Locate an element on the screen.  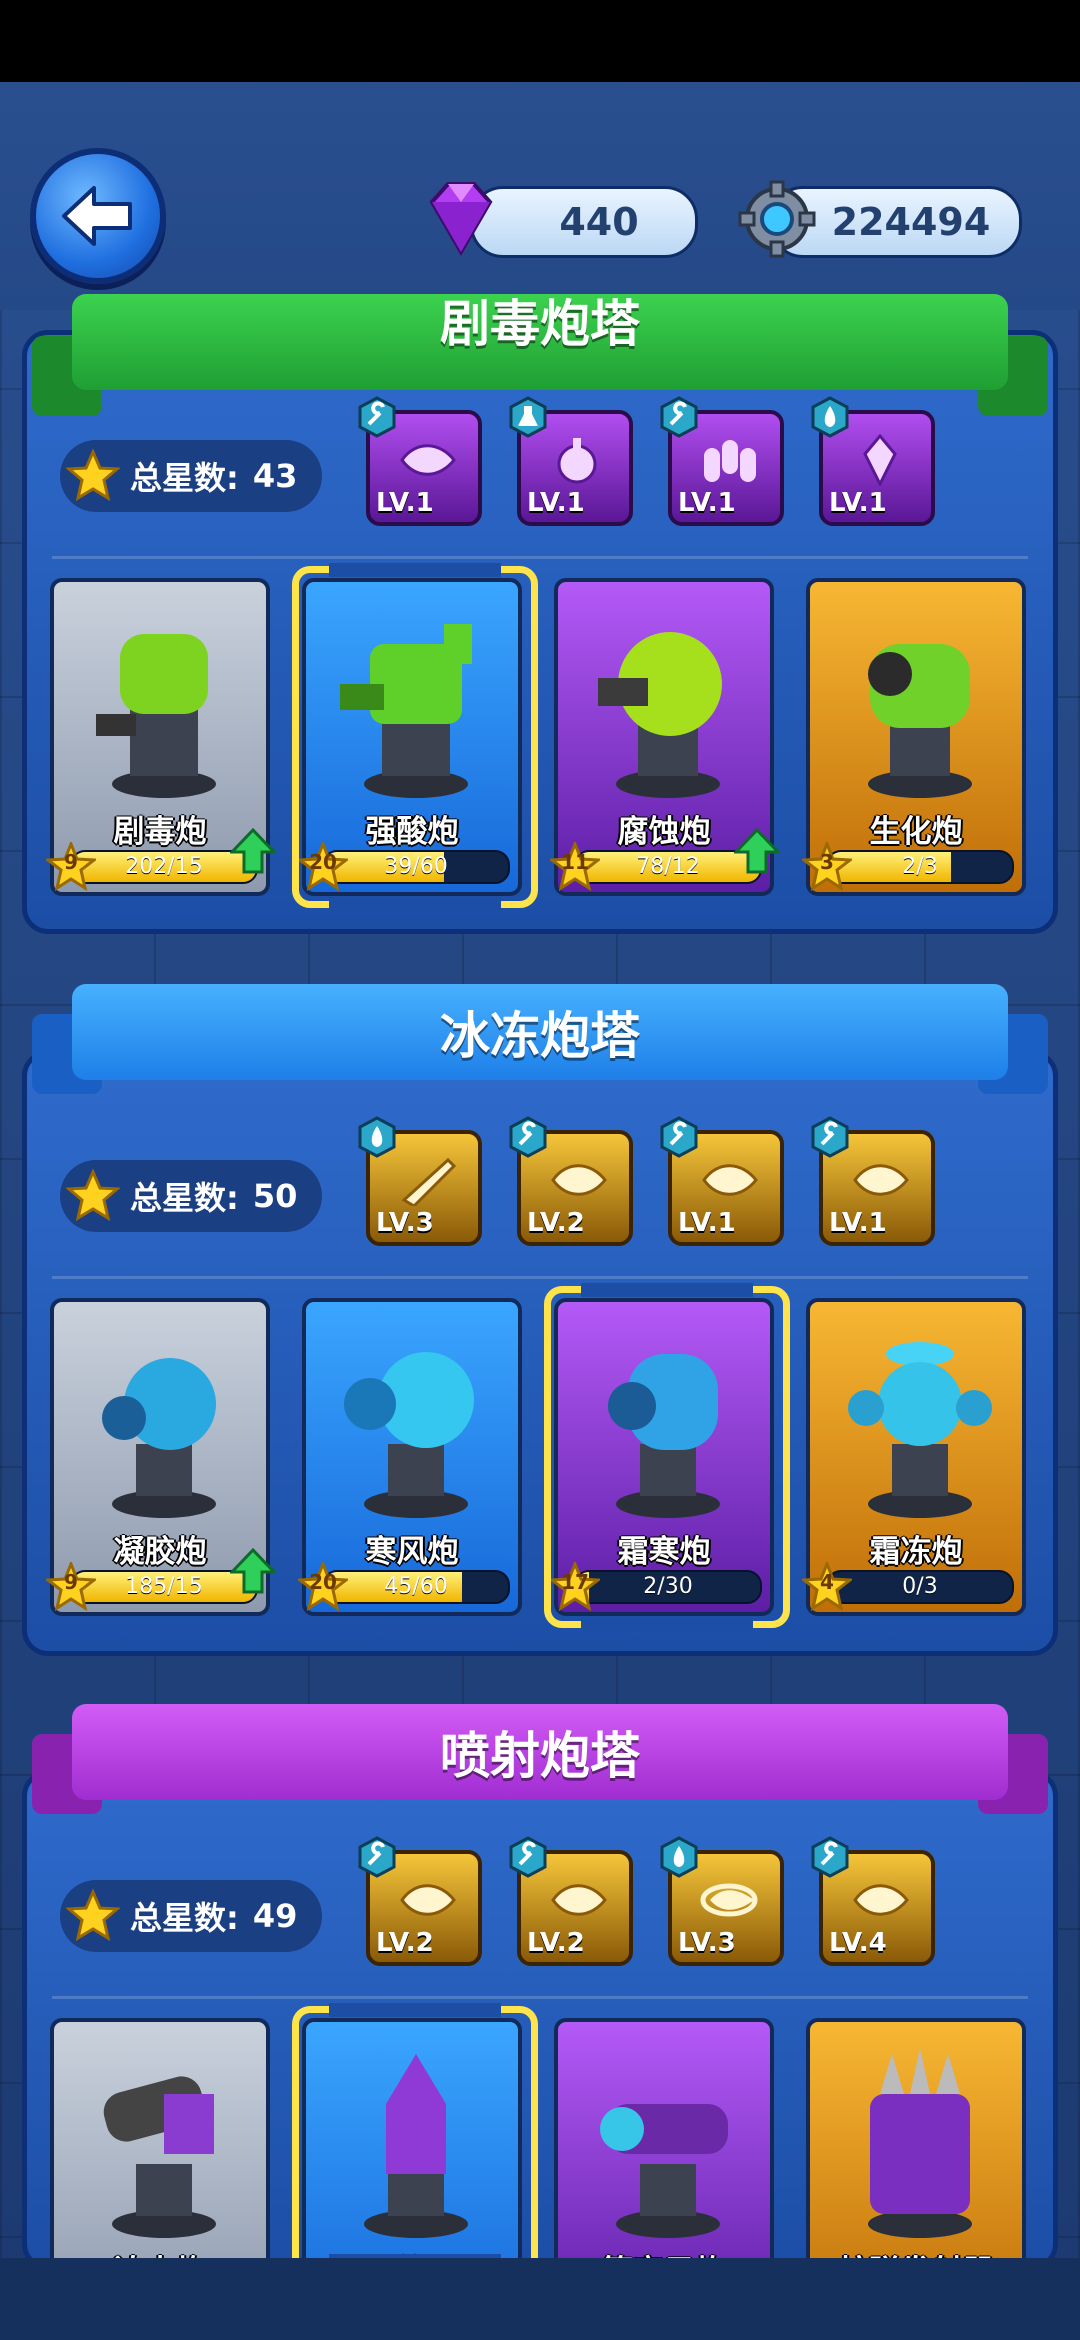
skill-slot-3: LV.3 is located at coordinates (722, 1901).